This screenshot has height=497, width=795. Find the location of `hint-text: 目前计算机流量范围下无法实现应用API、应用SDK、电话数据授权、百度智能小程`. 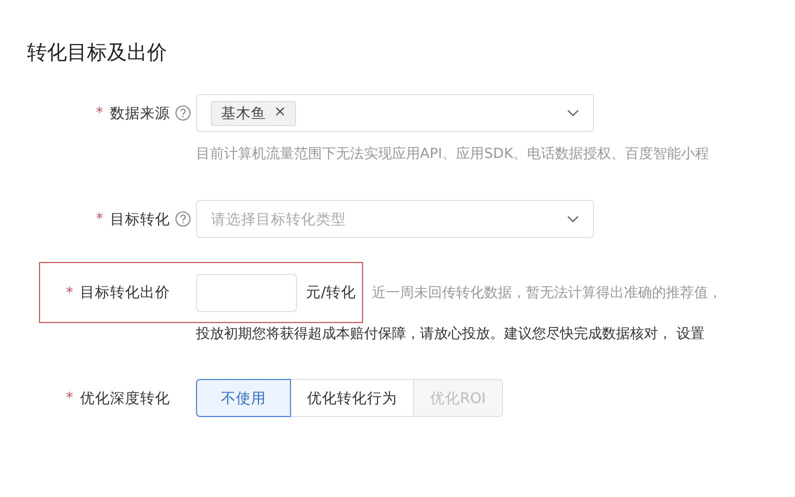

hint-text: 目前计算机流量范围下无法实现应用API、应用SDK、电话数据授权、百度智能小程 is located at coordinates (453, 154).